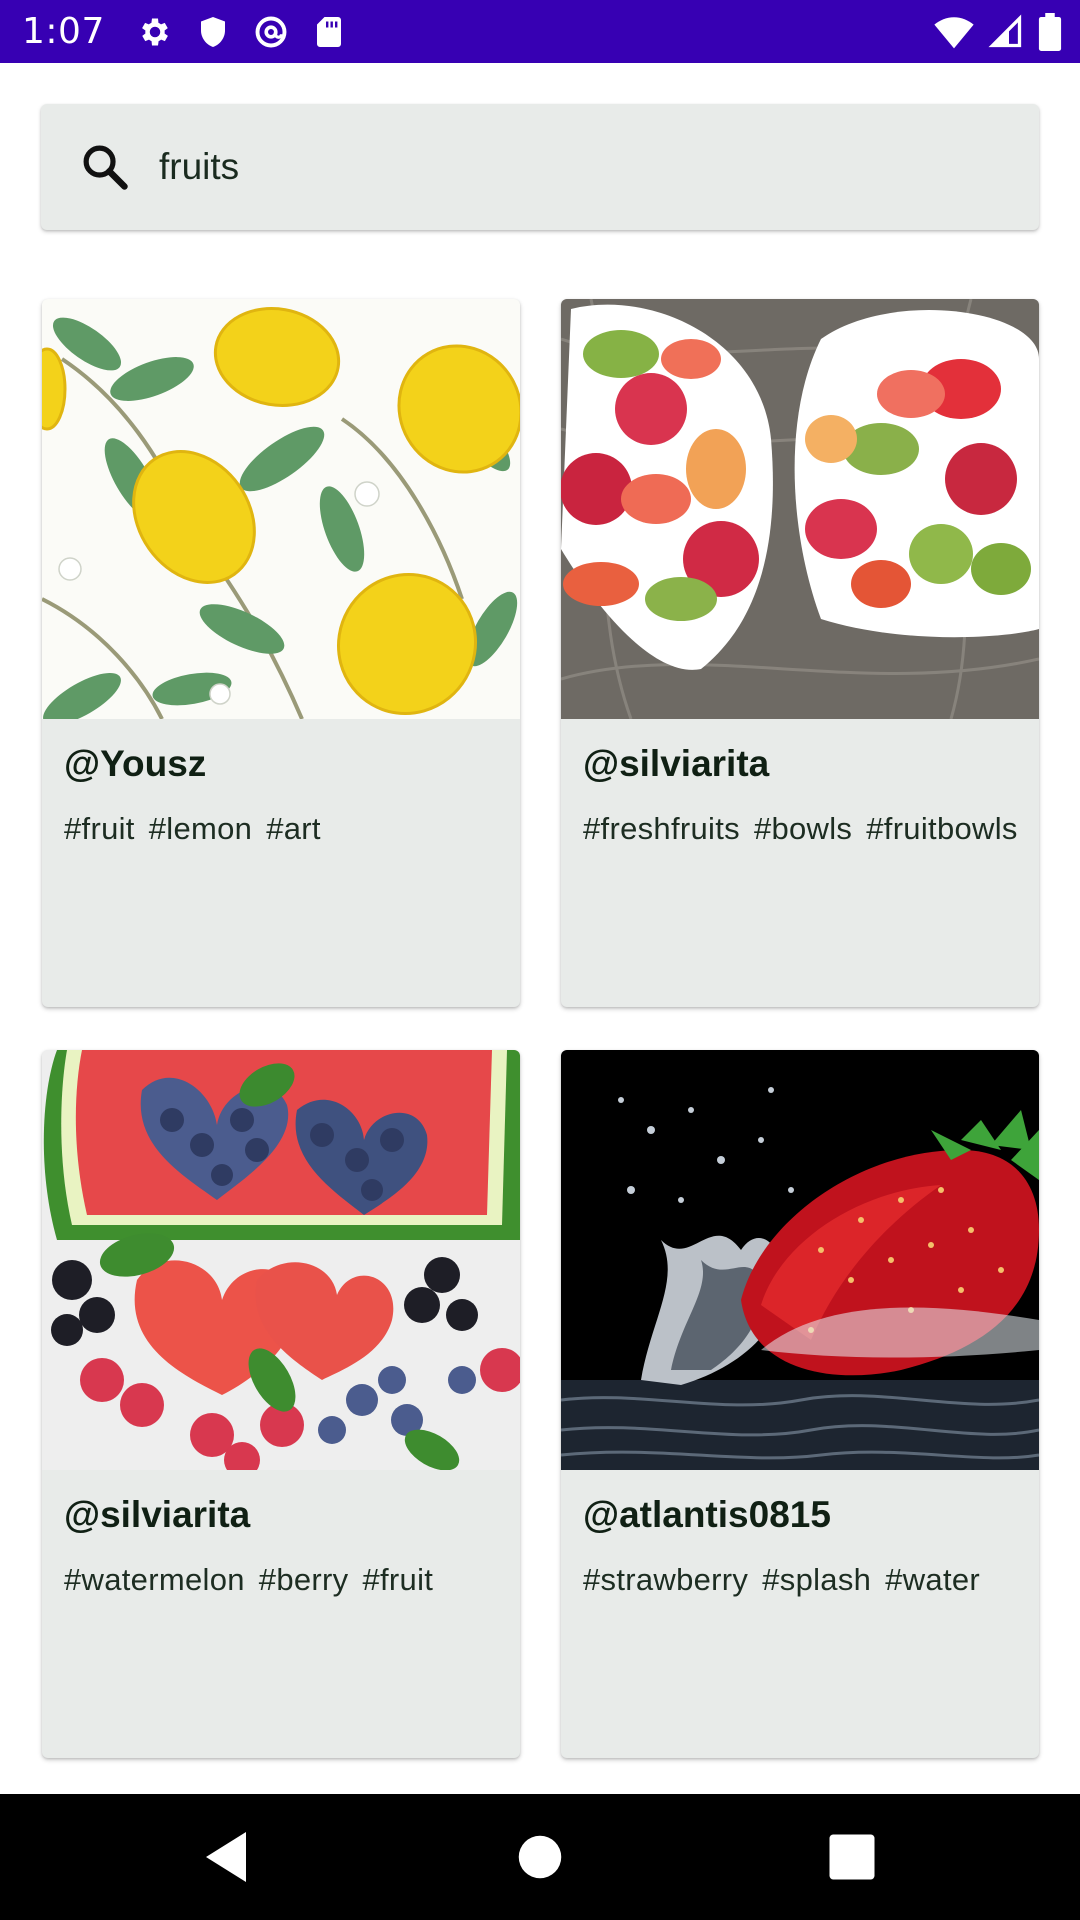 This screenshot has height=1920, width=1080. Describe the element at coordinates (707, 1515) in the screenshot. I see `card-author: @atlantis0815` at that location.